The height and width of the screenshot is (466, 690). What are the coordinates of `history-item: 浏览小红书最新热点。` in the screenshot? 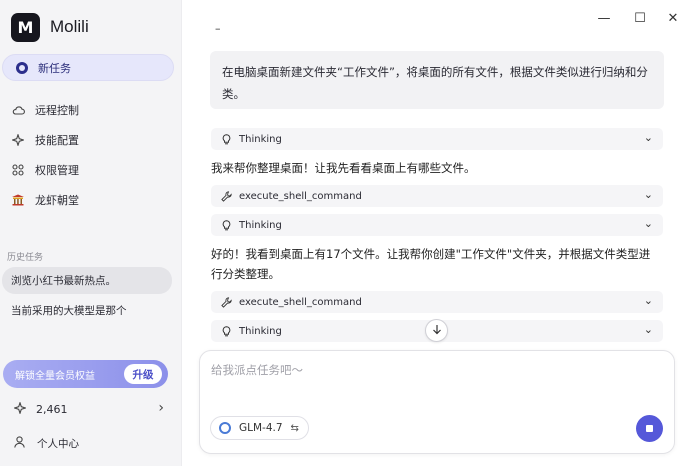 It's located at (87, 280).